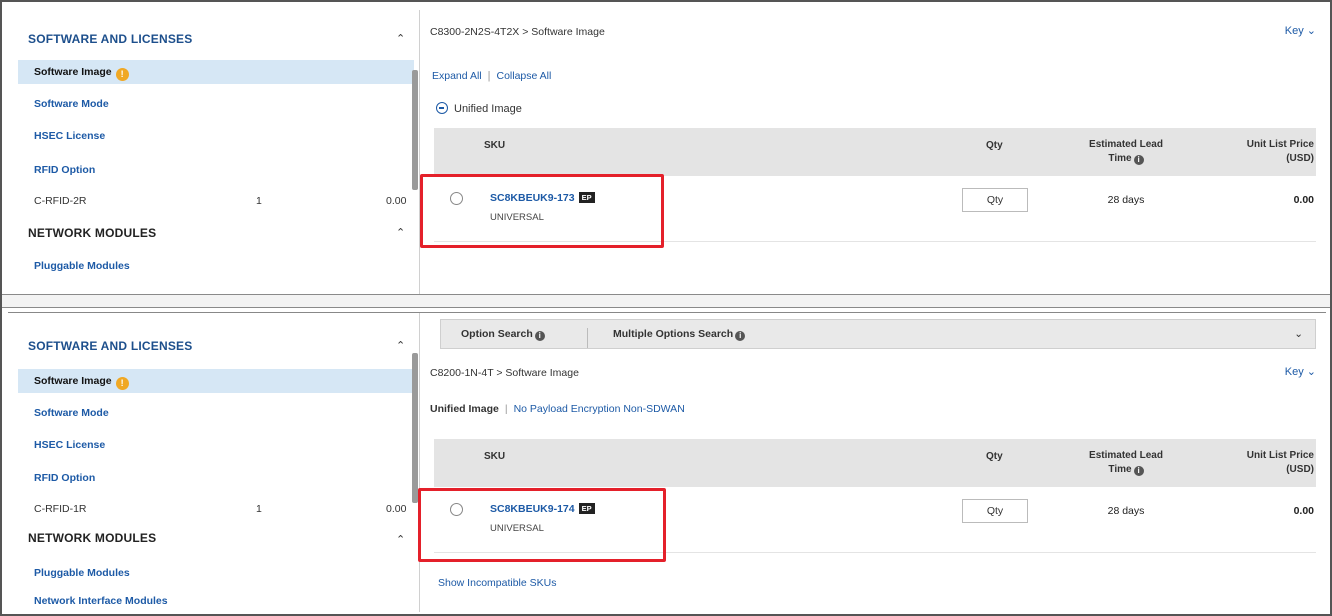  I want to click on no-payload-encryption-link: No Payload Encryption Non-SDWAN, so click(599, 409).